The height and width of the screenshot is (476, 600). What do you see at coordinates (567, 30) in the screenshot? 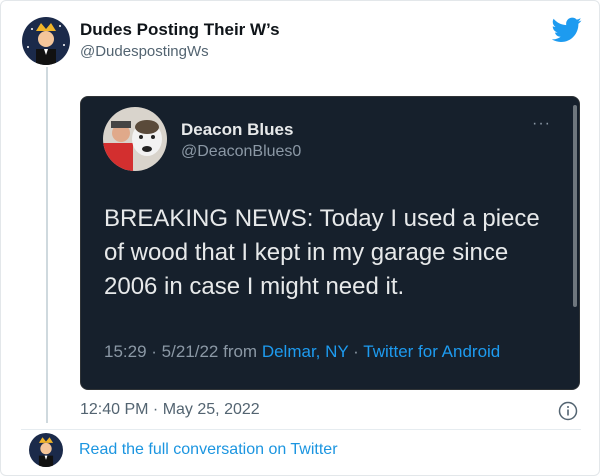
I see `twitter-bird-icon` at bounding box center [567, 30].